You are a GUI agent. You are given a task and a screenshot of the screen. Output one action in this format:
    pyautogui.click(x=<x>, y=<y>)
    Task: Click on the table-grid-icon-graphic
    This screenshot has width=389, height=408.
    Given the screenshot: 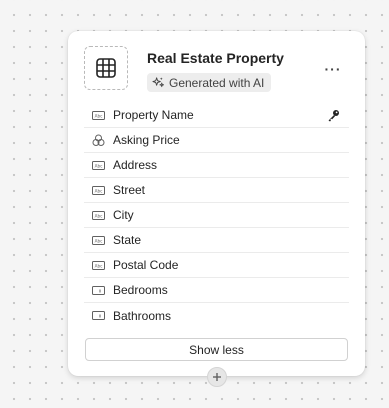 What is the action you would take?
    pyautogui.click(x=106, y=68)
    